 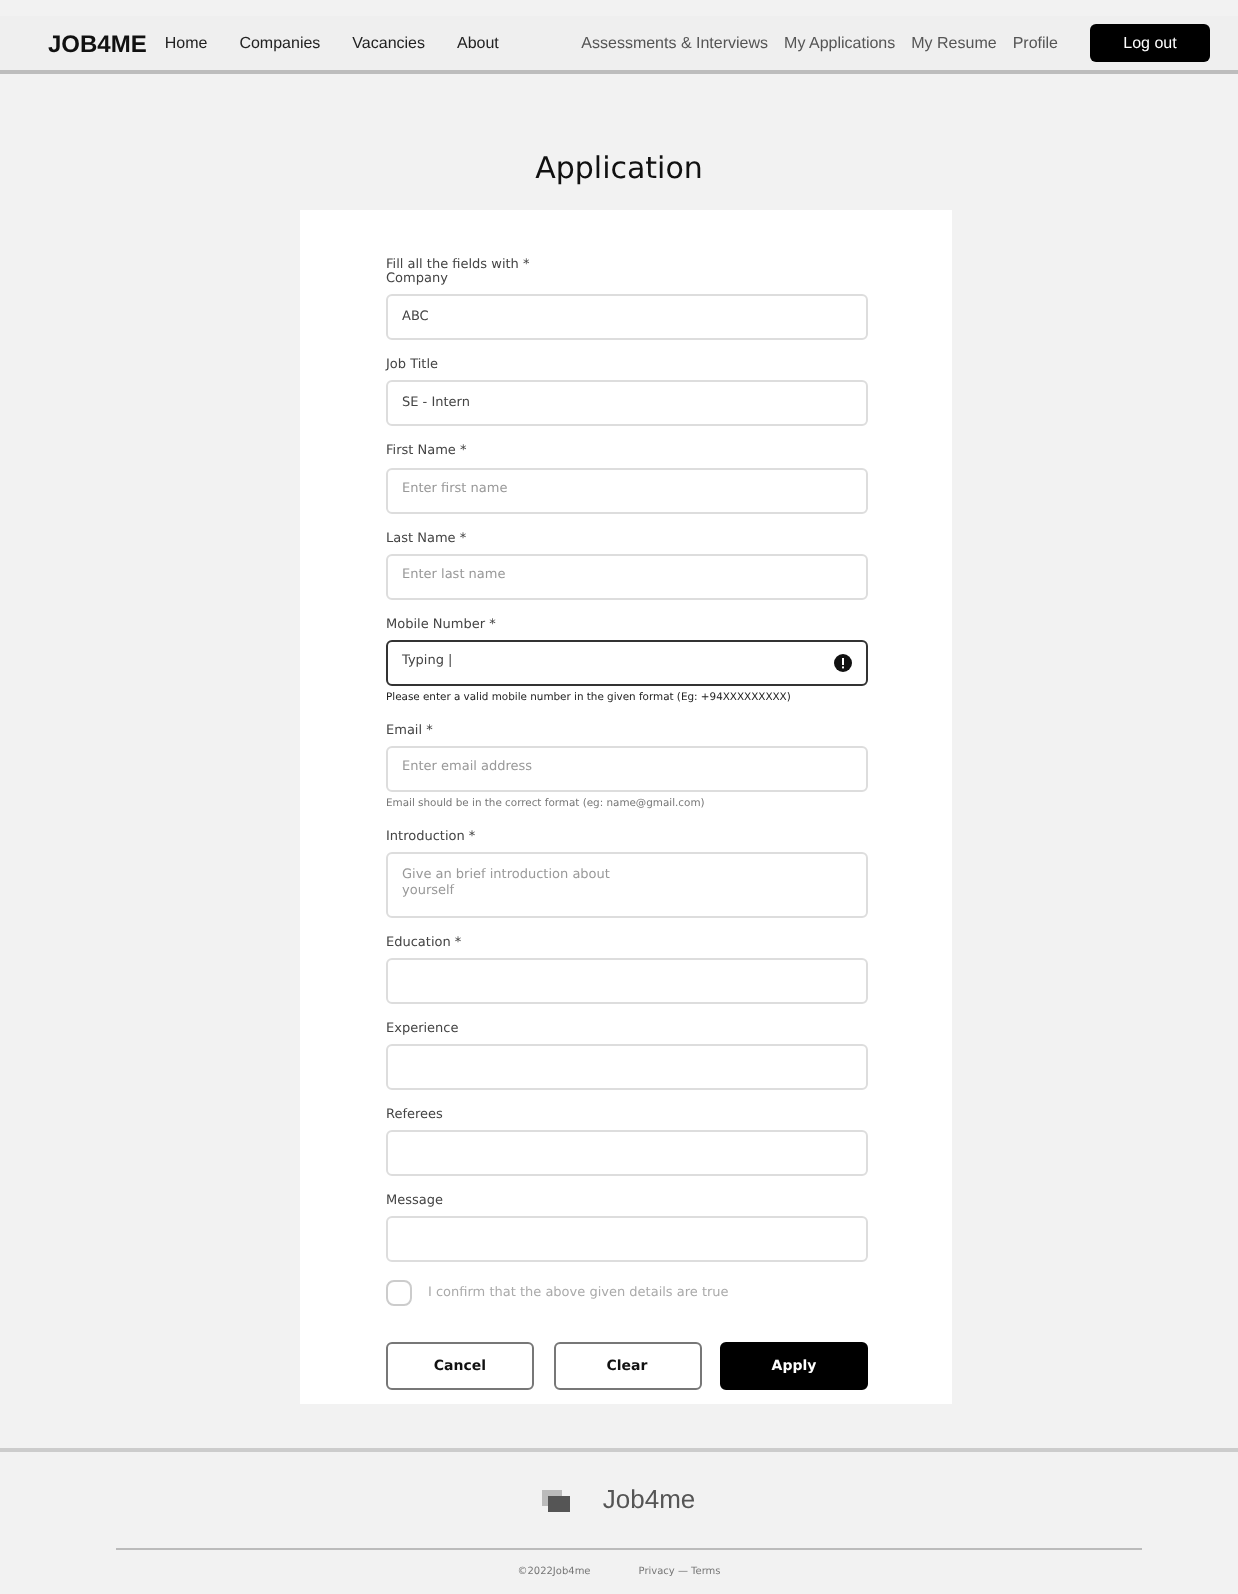 I want to click on error-icon, so click(x=843, y=662).